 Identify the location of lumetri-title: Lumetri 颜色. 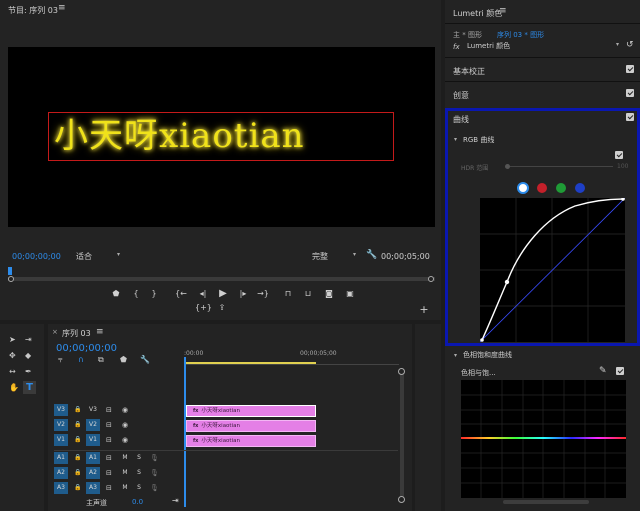
(477, 13).